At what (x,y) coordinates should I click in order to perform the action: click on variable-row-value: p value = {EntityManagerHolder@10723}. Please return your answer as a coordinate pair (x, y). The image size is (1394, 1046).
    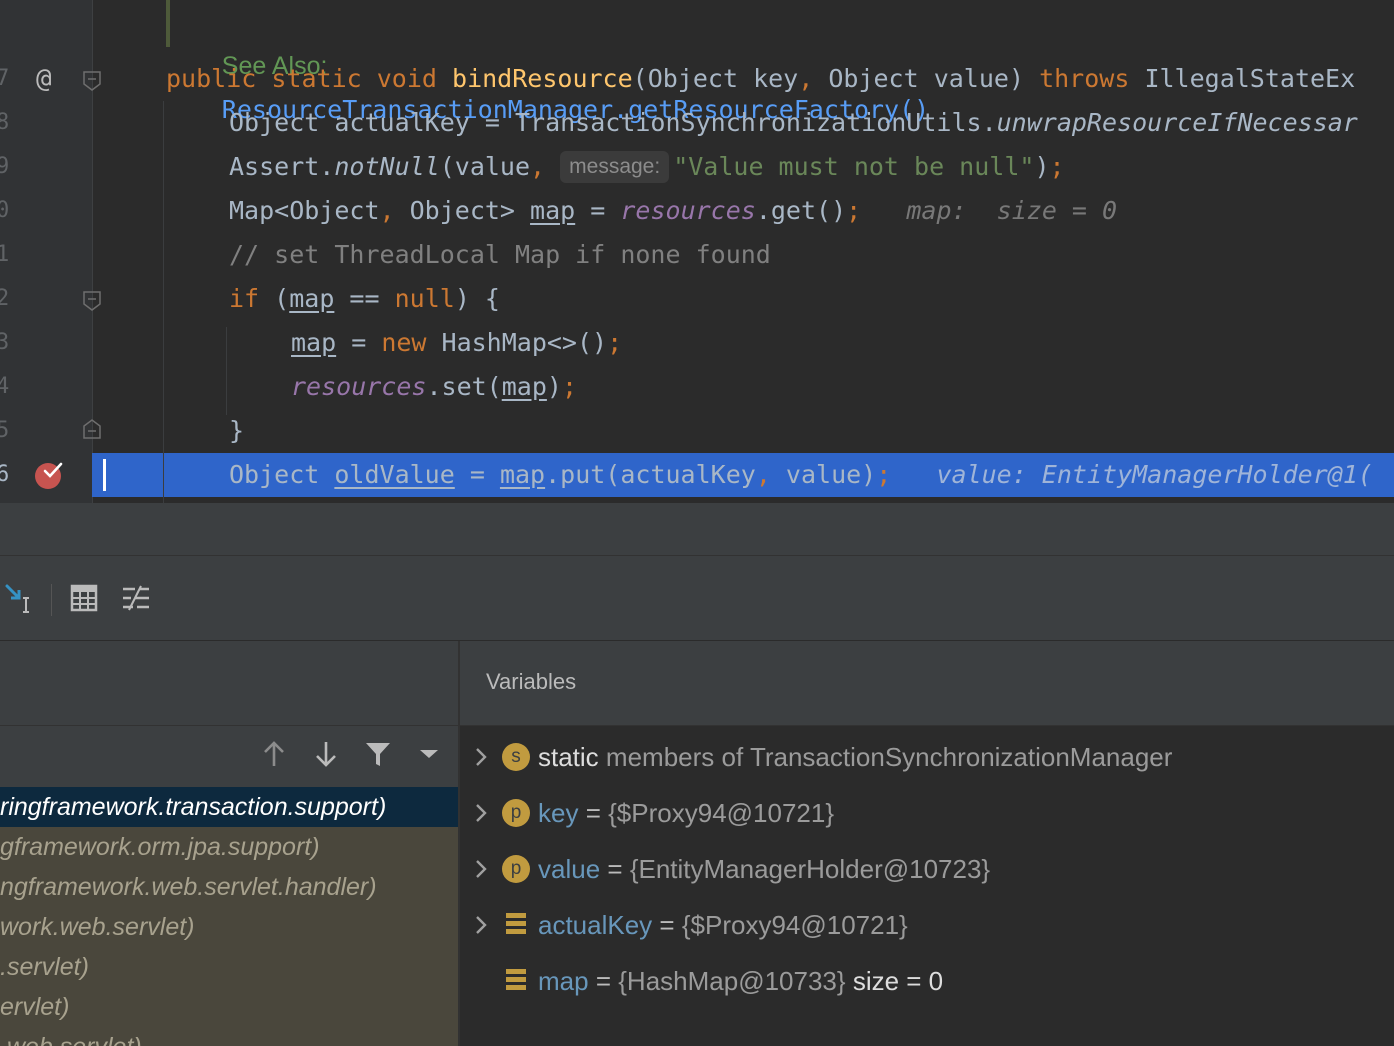
    Looking at the image, I should click on (927, 869).